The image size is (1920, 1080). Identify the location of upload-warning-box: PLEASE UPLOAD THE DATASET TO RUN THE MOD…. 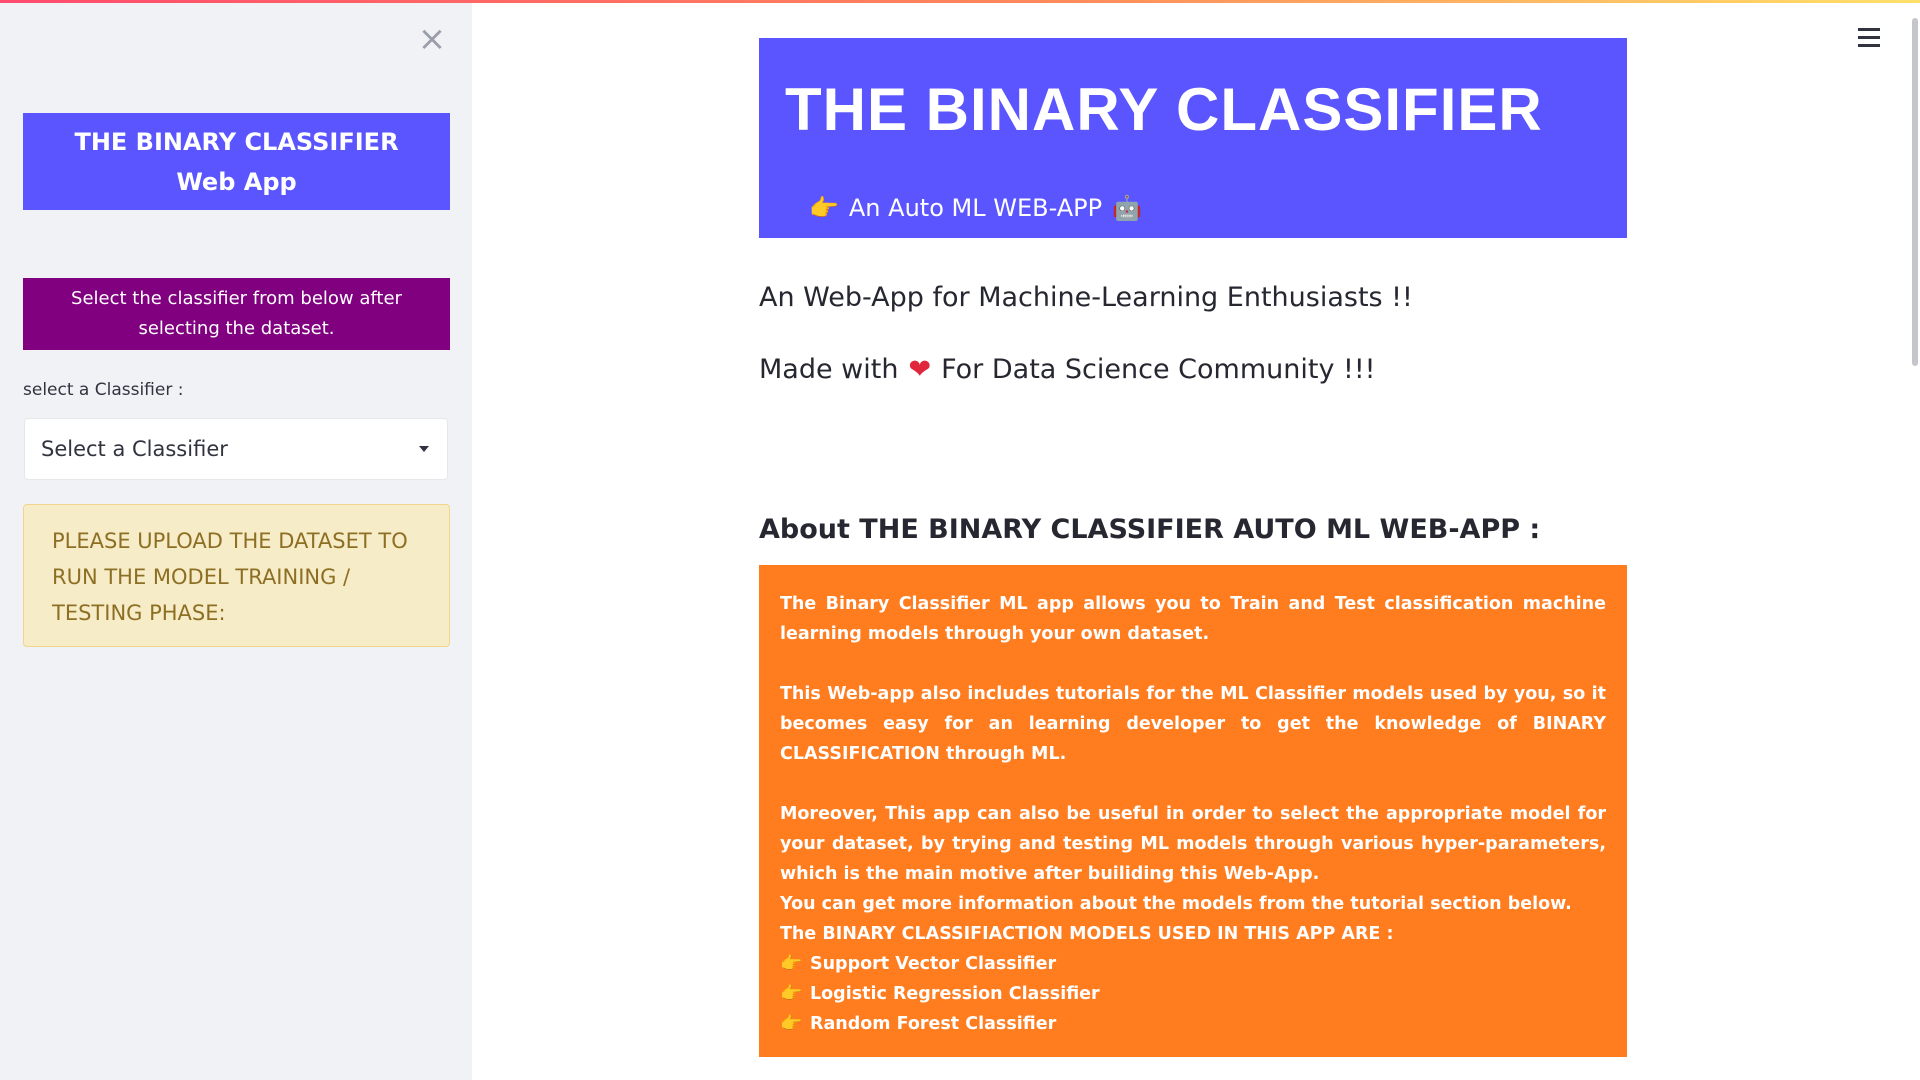
(236, 575).